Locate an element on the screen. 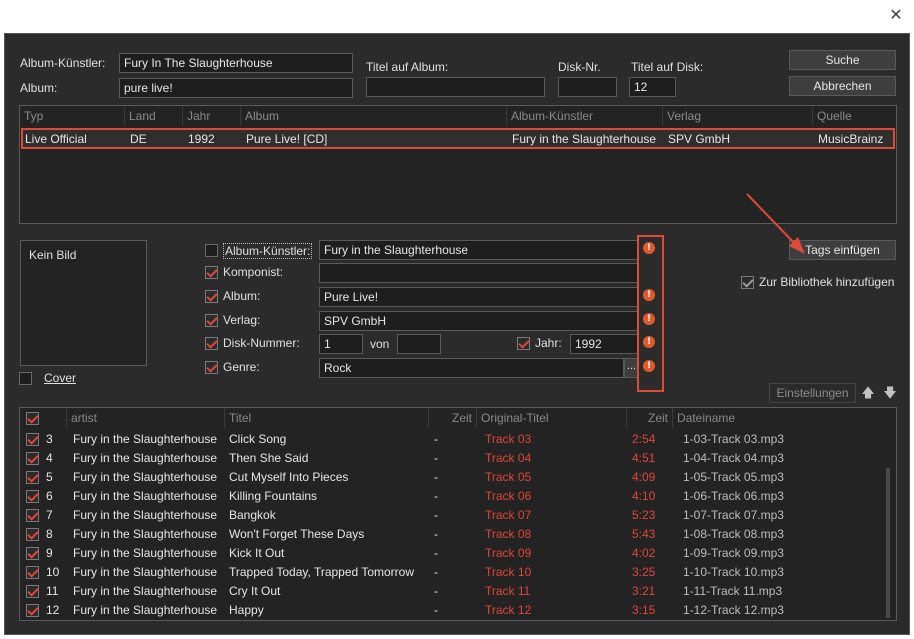 This screenshot has width=914, height=639. cover-checkbox is located at coordinates (25, 378).